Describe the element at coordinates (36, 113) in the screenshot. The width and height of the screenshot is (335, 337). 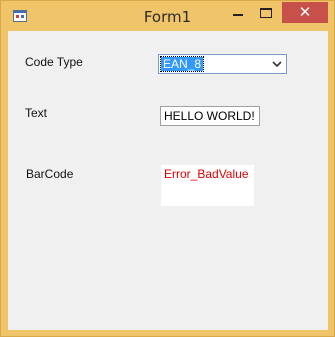
I see `text-label: Text` at that location.